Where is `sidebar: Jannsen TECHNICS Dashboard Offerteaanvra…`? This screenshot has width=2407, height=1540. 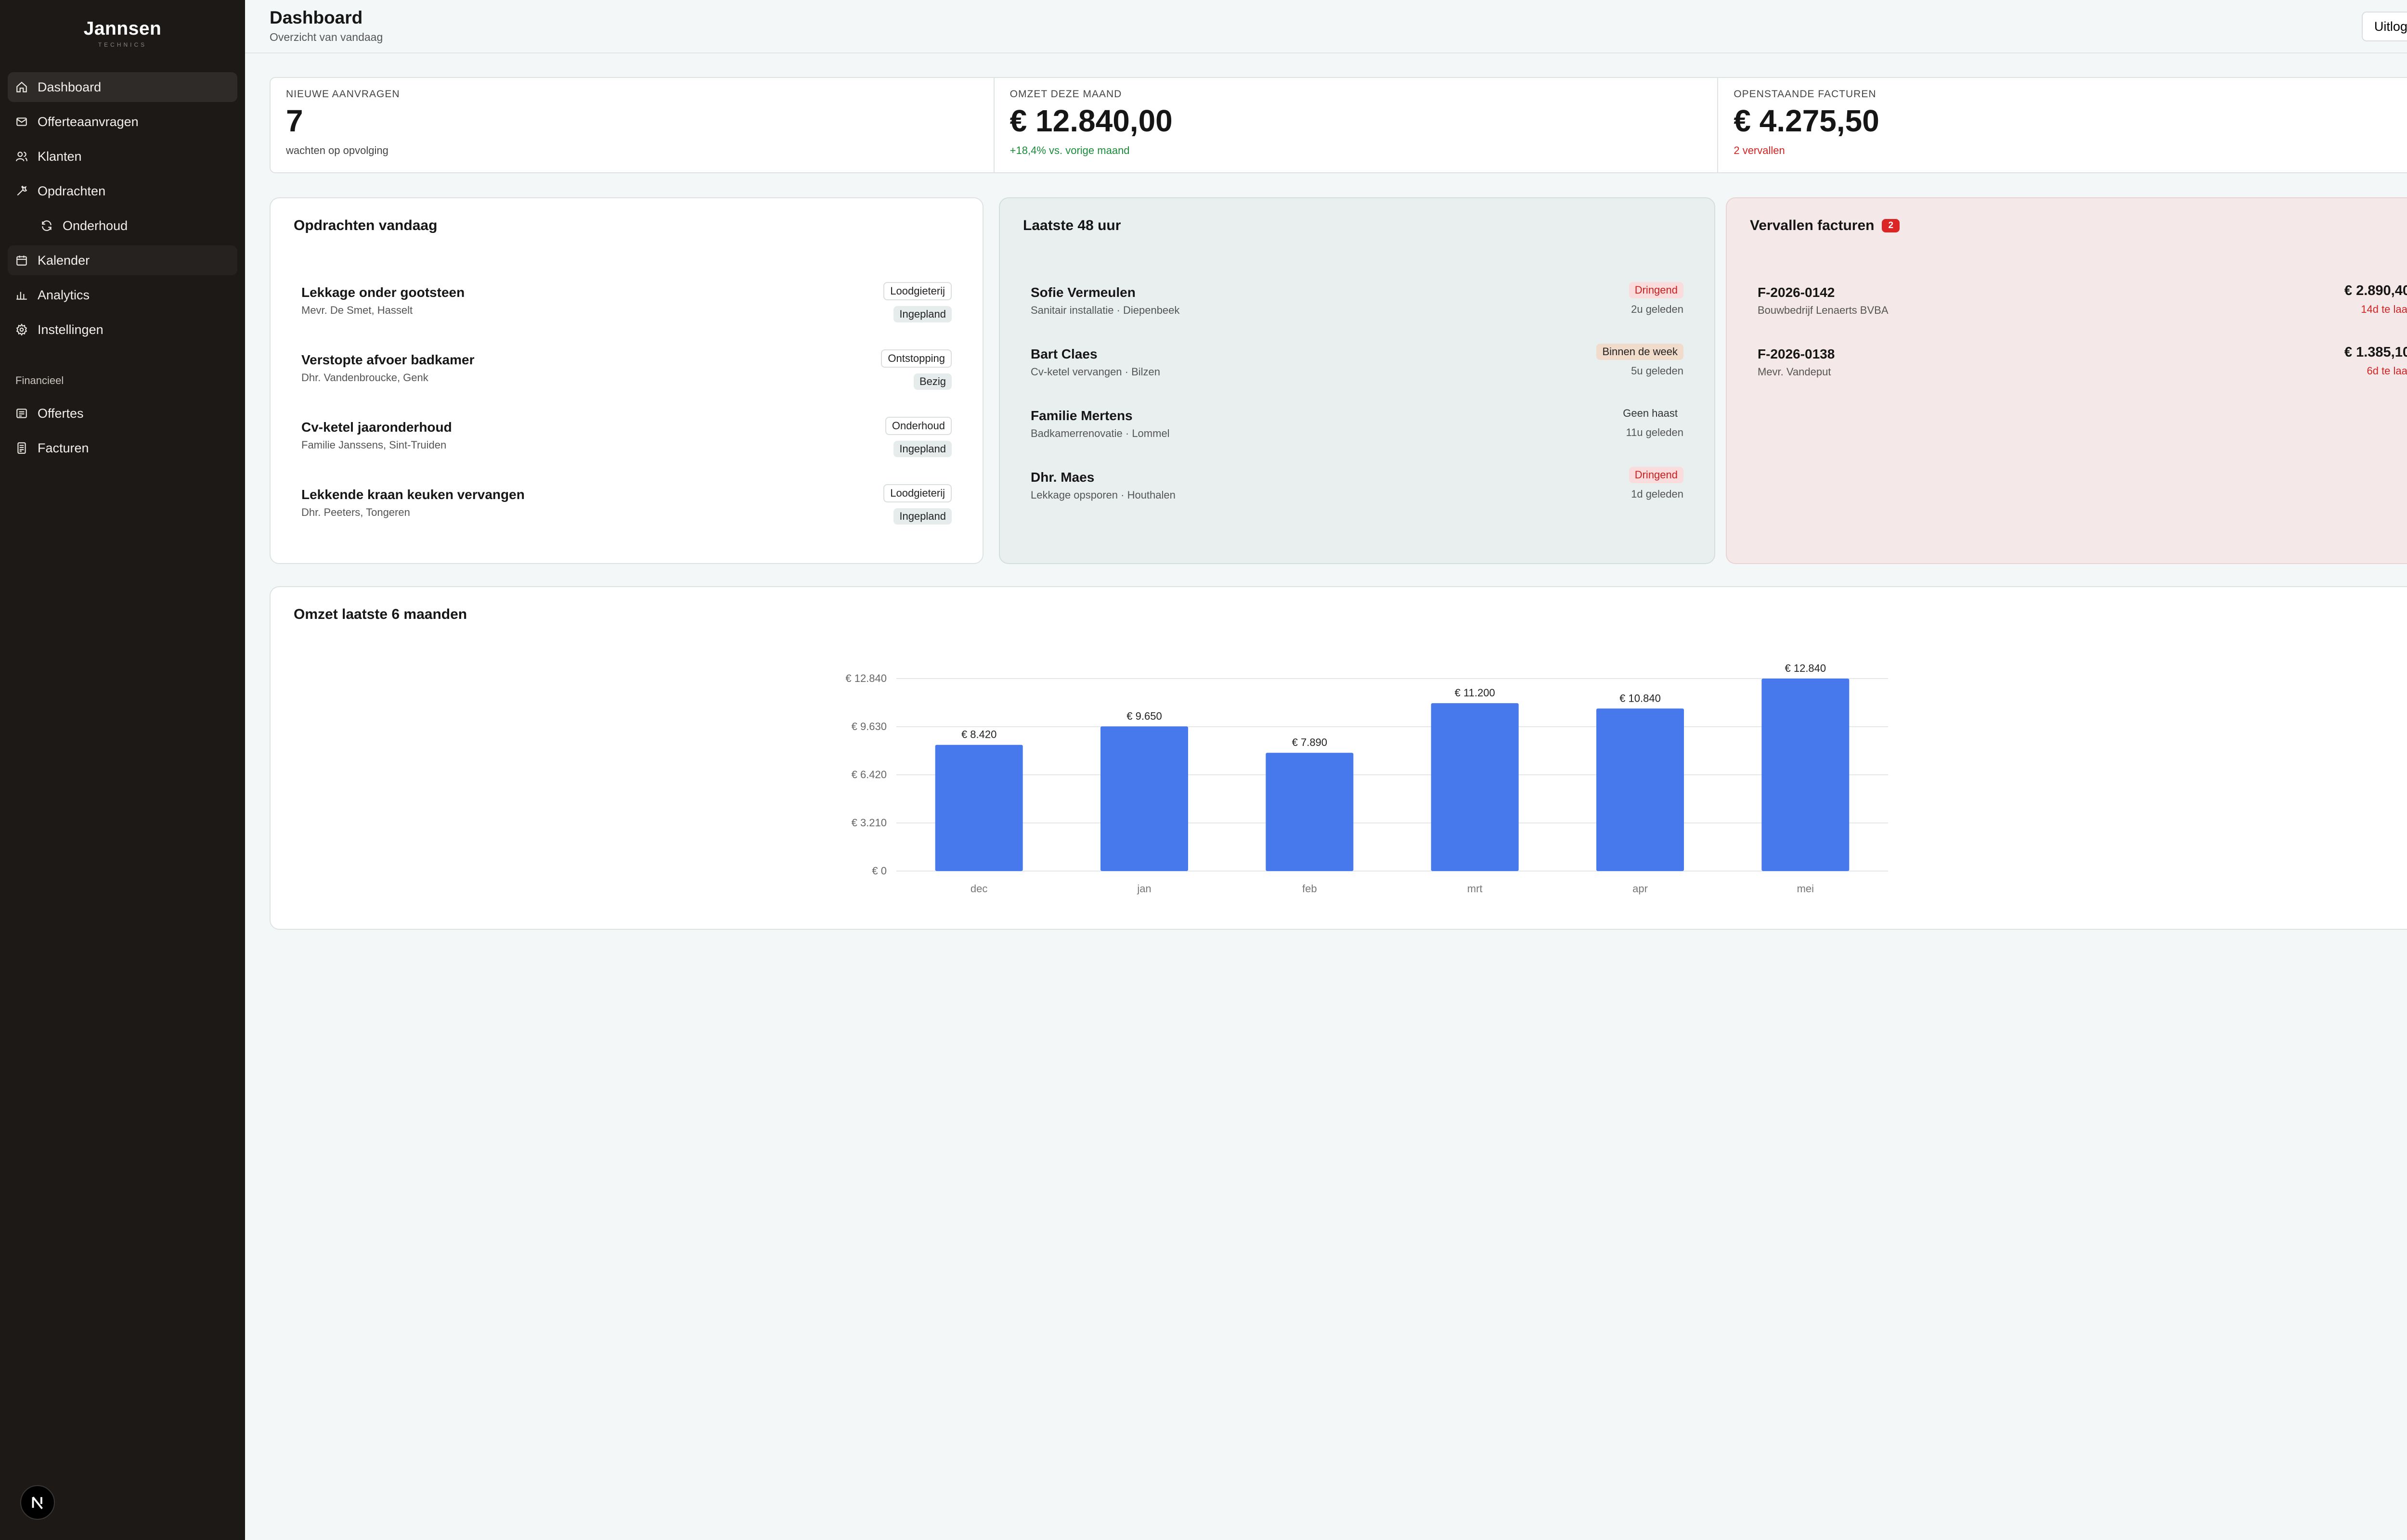 sidebar: Jannsen TECHNICS Dashboard Offerteaanvra… is located at coordinates (122, 770).